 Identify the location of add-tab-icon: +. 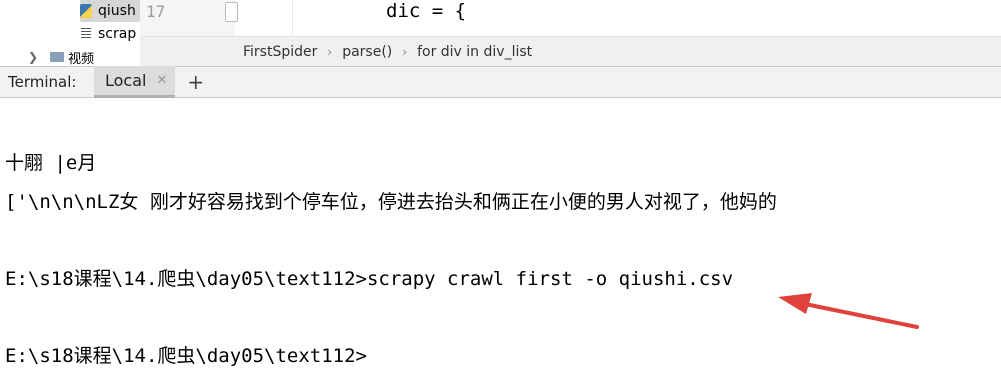
(195, 82).